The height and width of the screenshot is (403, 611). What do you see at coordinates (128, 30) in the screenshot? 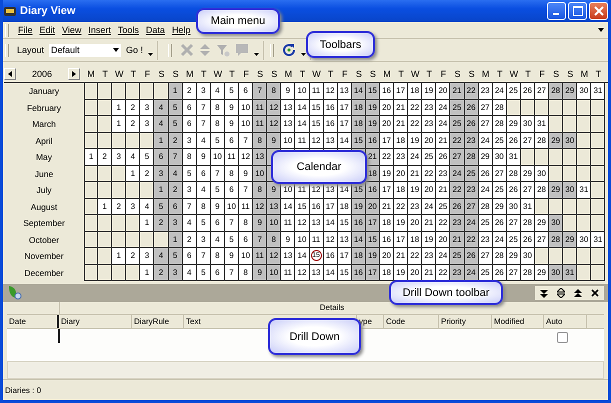
I see `menu-item: Tools` at bounding box center [128, 30].